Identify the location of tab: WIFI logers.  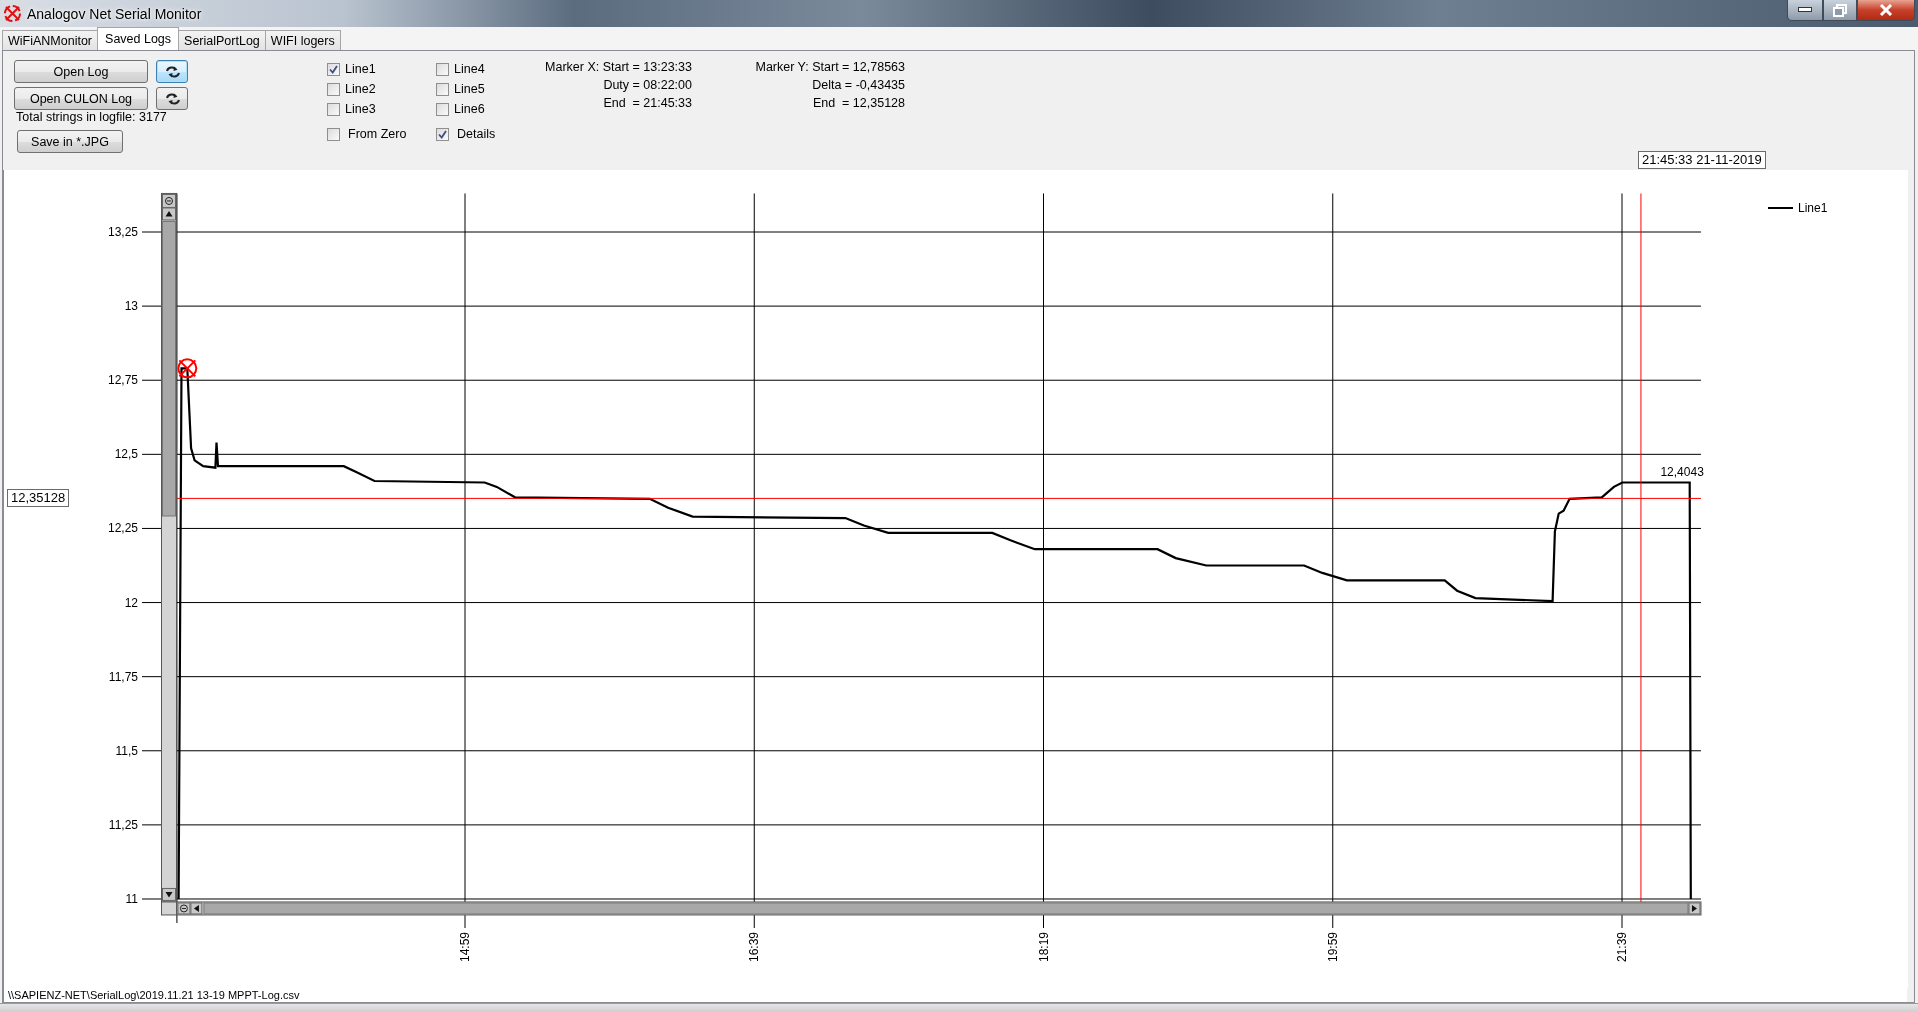
(302, 40).